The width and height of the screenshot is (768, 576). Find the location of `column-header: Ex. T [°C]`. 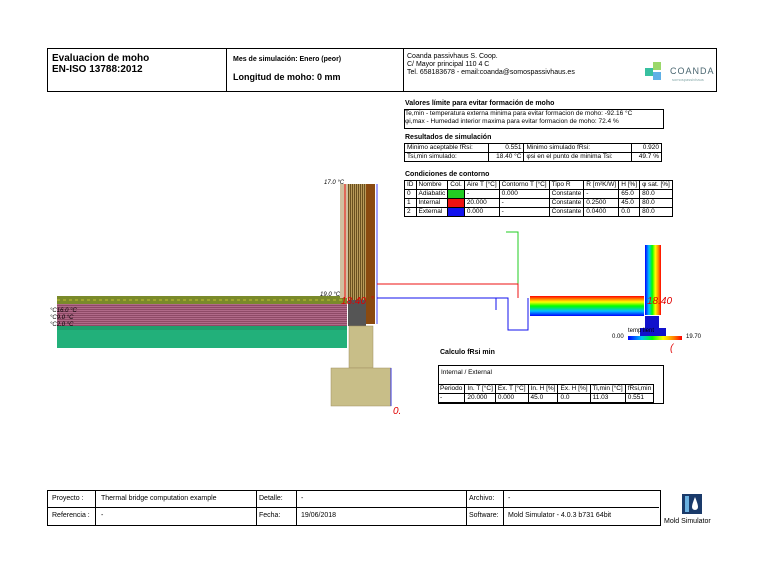

column-header: Ex. T [°C] is located at coordinates (511, 389).